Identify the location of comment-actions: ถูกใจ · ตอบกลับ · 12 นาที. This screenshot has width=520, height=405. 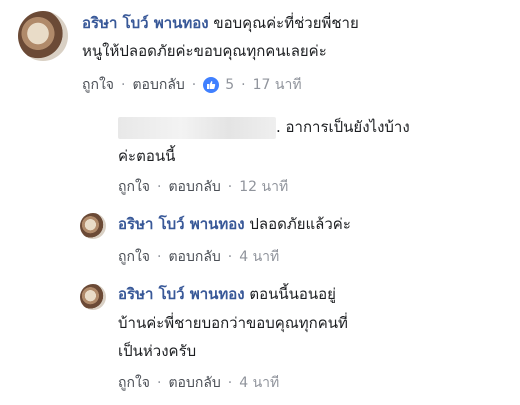
(203, 187).